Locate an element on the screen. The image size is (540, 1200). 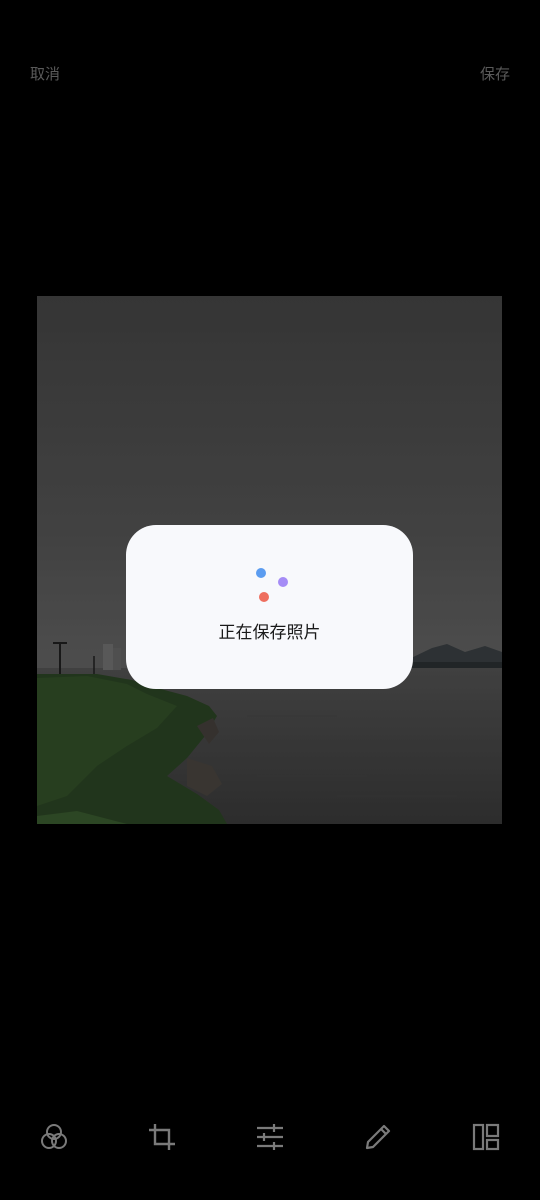
edit-toolbar is located at coordinates (270, 1137).